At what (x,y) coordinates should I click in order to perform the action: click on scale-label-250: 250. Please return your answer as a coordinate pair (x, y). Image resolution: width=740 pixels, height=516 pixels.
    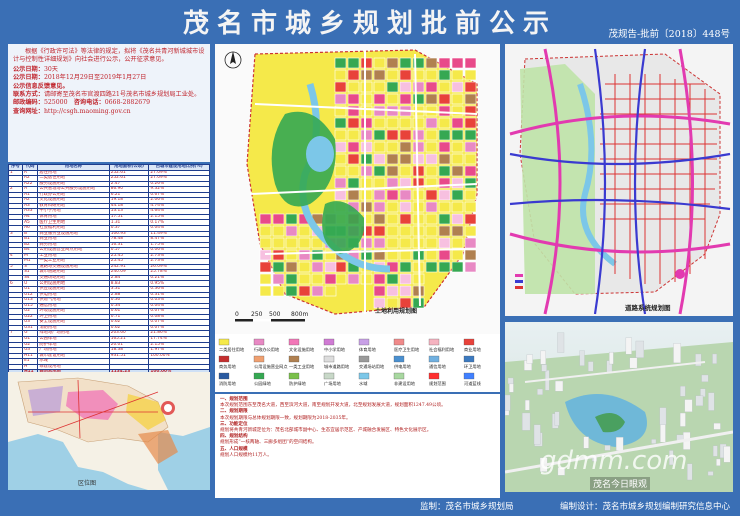
    Looking at the image, I should click on (257, 314).